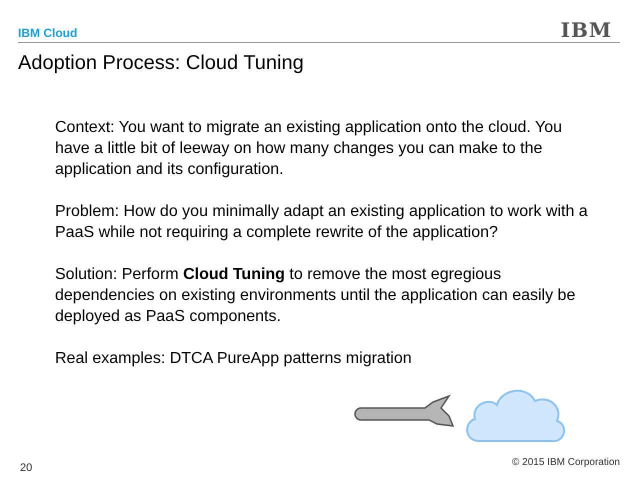 The height and width of the screenshot is (478, 638). Describe the element at coordinates (566, 463) in the screenshot. I see `copyright: © 2015 IBM Corporation` at that location.